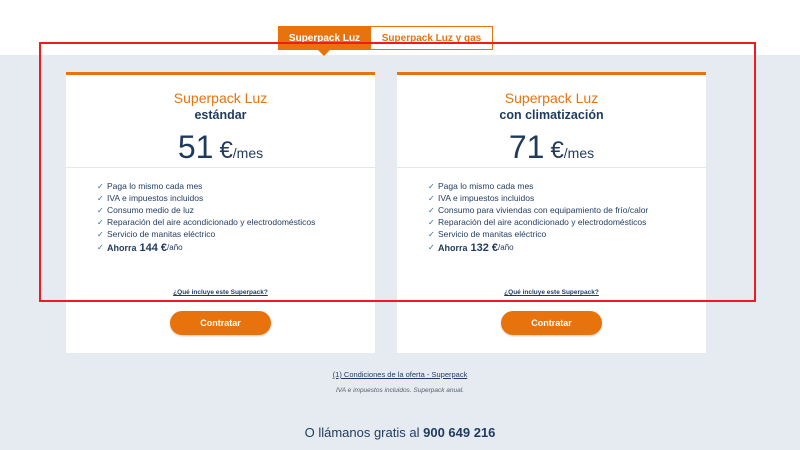 This screenshot has height=450, width=800. What do you see at coordinates (459, 432) in the screenshot?
I see `phone-number: 900 649 216` at bounding box center [459, 432].